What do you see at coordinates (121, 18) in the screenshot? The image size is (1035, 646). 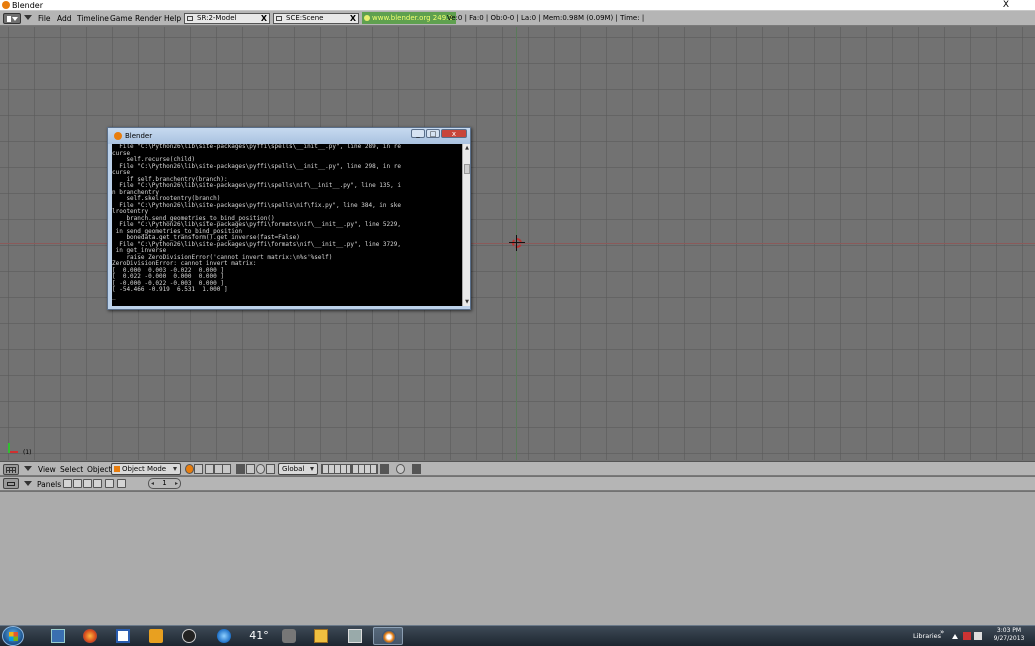 I see `menu-game: Game` at bounding box center [121, 18].